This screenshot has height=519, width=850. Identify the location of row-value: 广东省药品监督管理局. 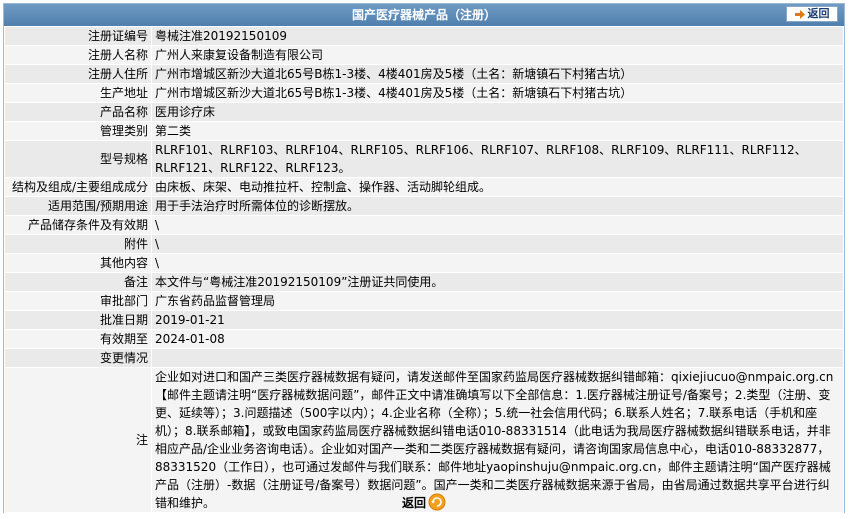
(497, 301).